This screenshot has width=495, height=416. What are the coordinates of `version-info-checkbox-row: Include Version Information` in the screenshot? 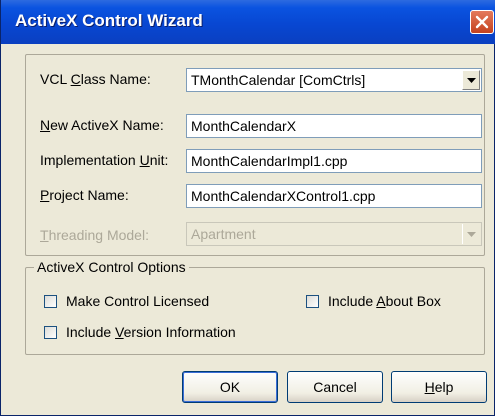 It's located at (140, 332).